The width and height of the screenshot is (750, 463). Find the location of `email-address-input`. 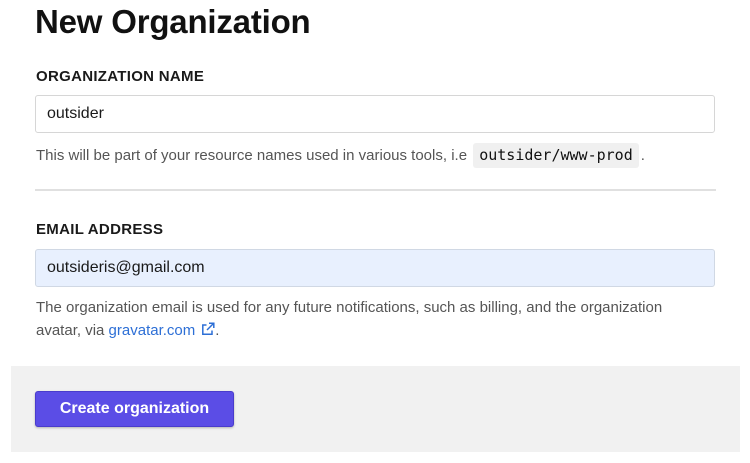

email-address-input is located at coordinates (375, 268).